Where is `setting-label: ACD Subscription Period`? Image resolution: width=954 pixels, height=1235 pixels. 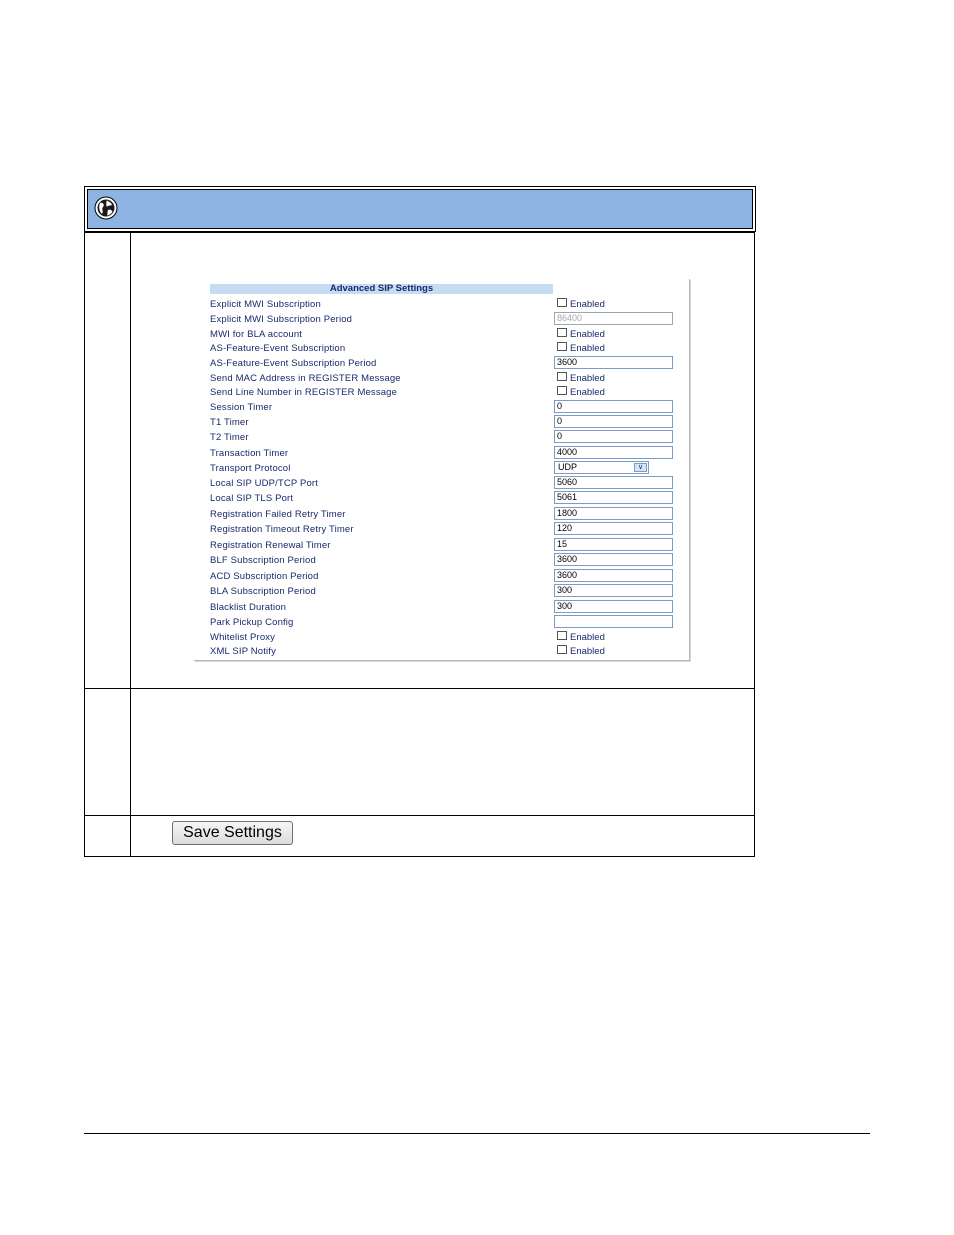
setting-label: ACD Subscription Period is located at coordinates (264, 576).